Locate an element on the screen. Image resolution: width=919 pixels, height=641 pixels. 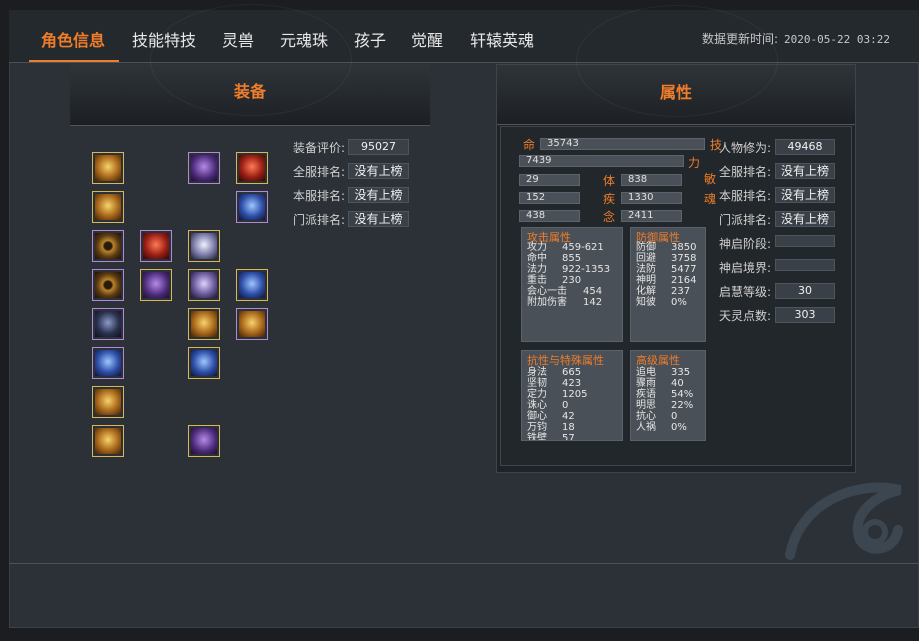
tab-character-info: 角色信息 is located at coordinates (73, 39).